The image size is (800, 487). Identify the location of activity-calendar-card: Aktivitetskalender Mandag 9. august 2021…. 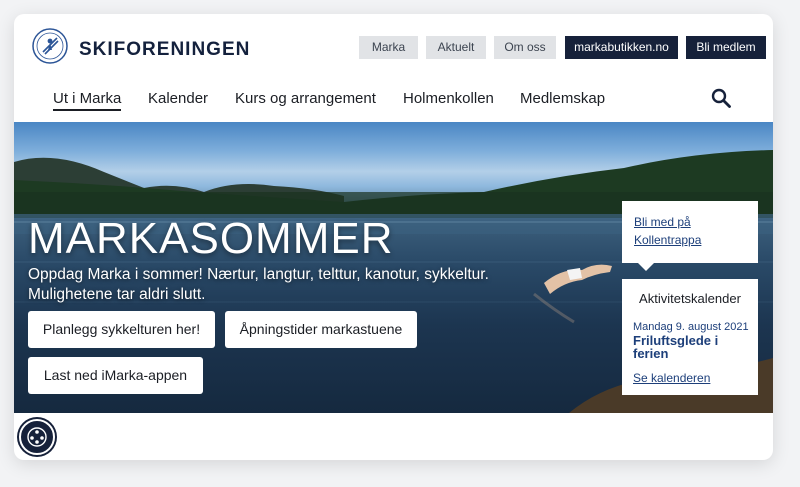
(690, 337).